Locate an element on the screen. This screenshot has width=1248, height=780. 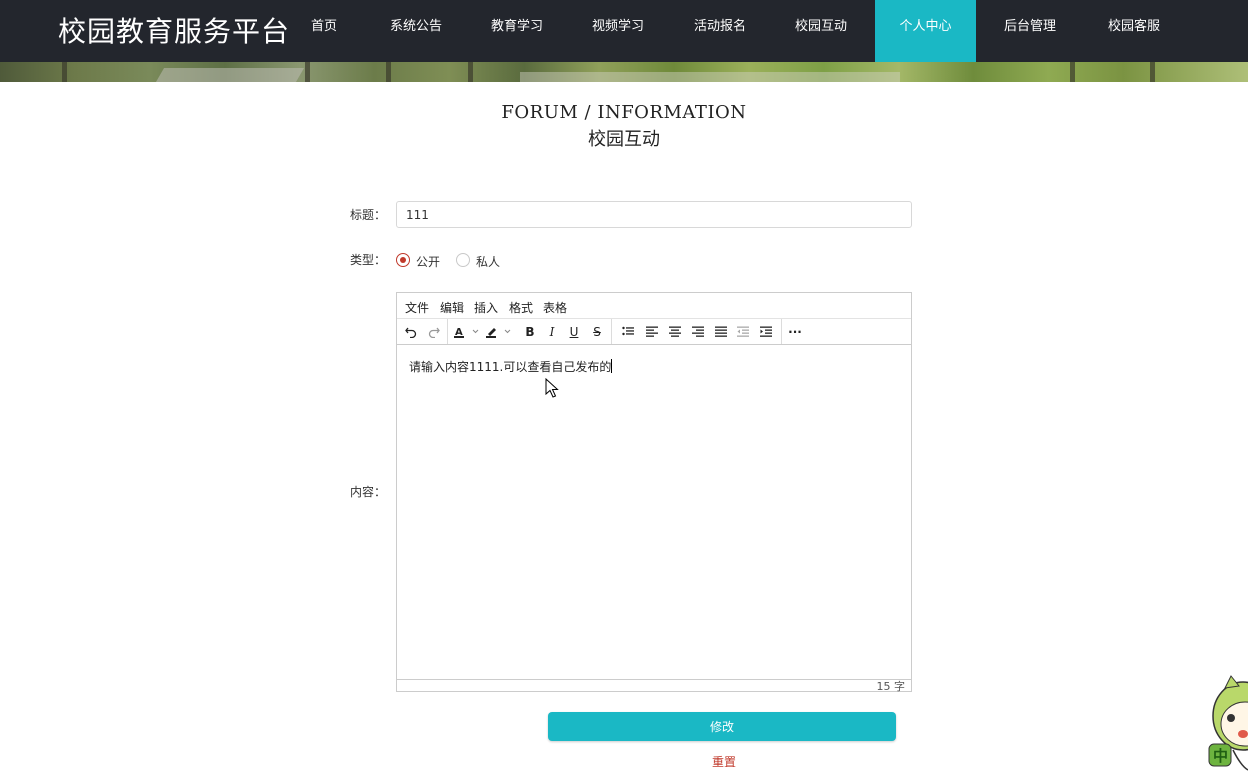
align-left-icon is located at coordinates (652, 332).